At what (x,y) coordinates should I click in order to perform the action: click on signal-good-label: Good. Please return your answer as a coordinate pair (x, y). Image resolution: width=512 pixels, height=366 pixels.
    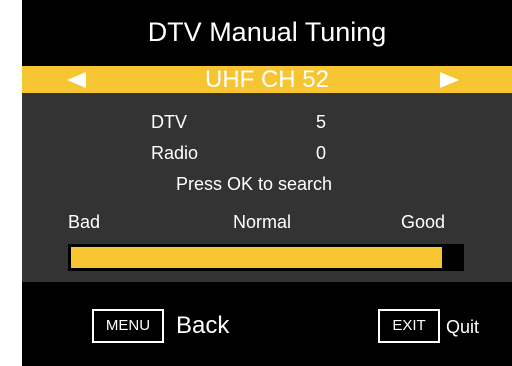
    Looking at the image, I should click on (423, 222).